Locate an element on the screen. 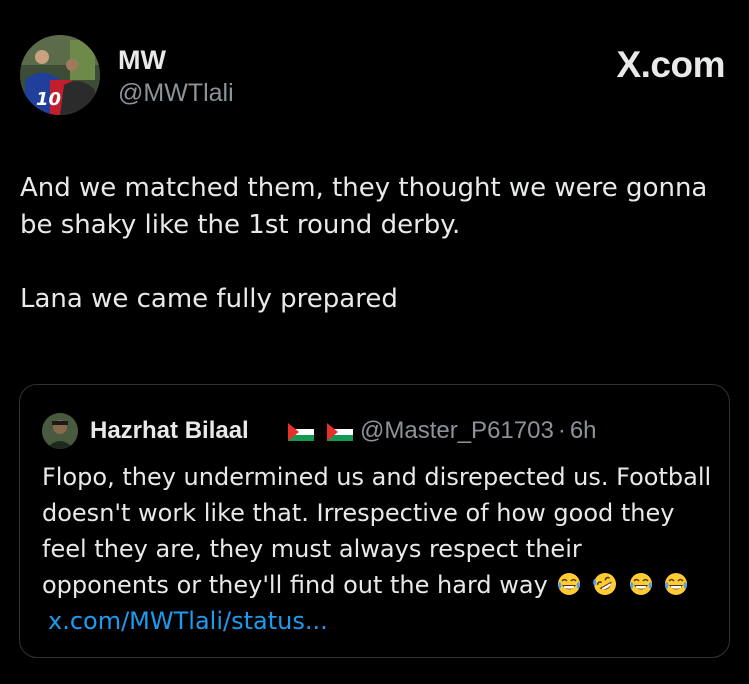 Image resolution: width=749 pixels, height=684 pixels. avatar-photo-icon: 10 is located at coordinates (60, 75).